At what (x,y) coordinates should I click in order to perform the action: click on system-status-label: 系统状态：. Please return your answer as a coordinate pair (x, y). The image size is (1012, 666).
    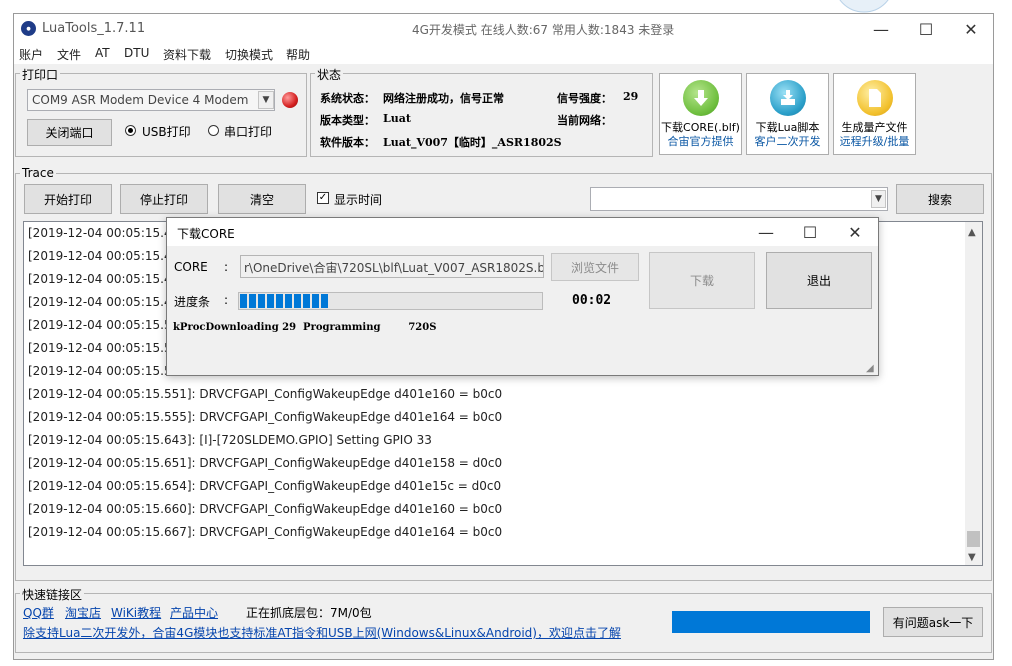
    Looking at the image, I should click on (347, 98).